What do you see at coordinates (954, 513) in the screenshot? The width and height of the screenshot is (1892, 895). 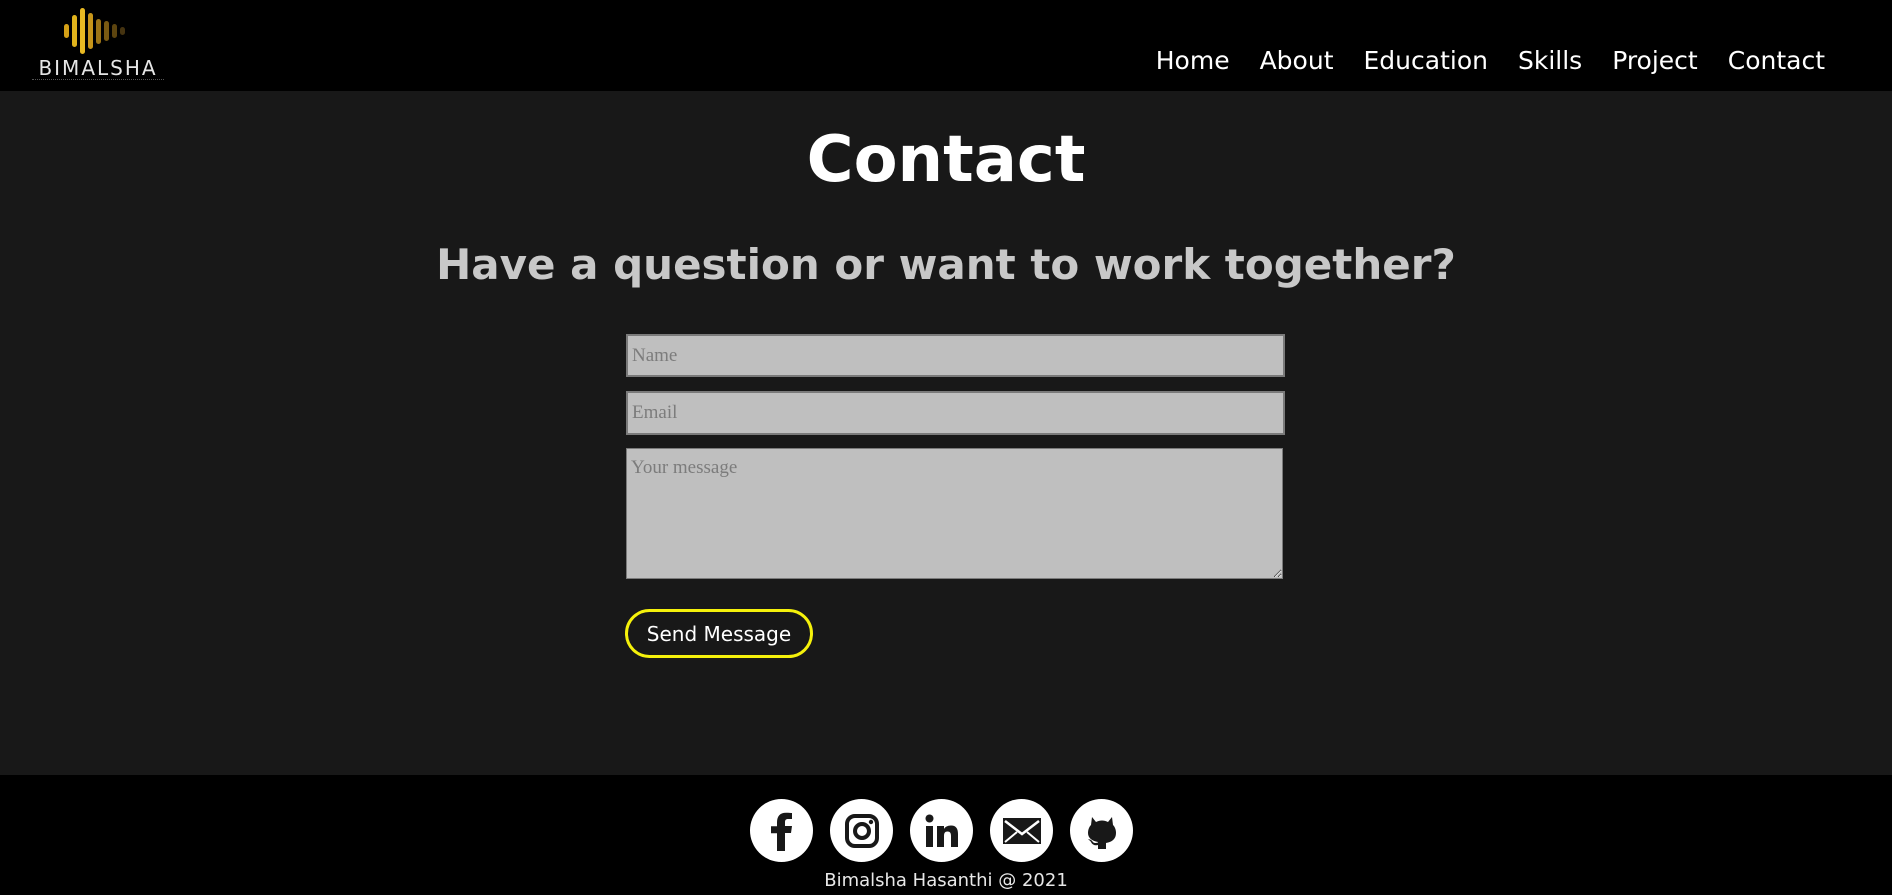 I see `message-textarea` at bounding box center [954, 513].